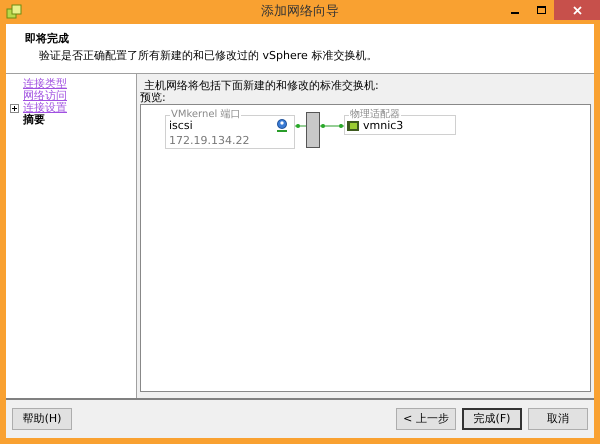  Describe the element at coordinates (300, 12) in the screenshot. I see `window-title: 添加网络向导` at that location.